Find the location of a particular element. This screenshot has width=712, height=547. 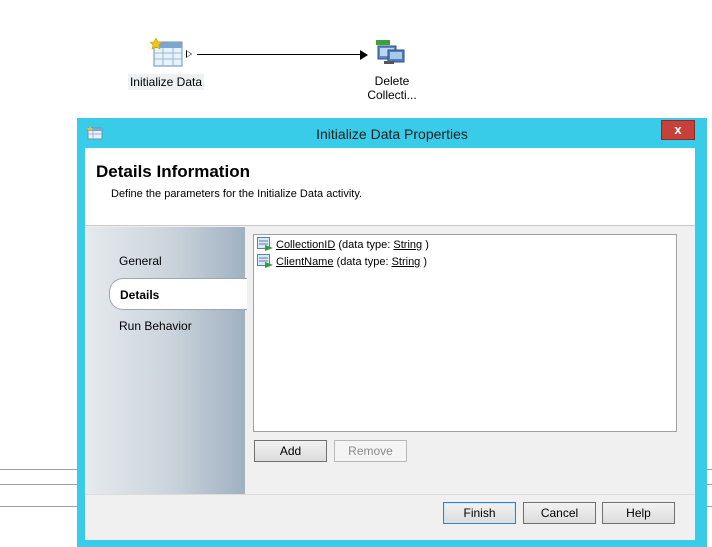

nav-item-details-label: Details is located at coordinates (140, 295).